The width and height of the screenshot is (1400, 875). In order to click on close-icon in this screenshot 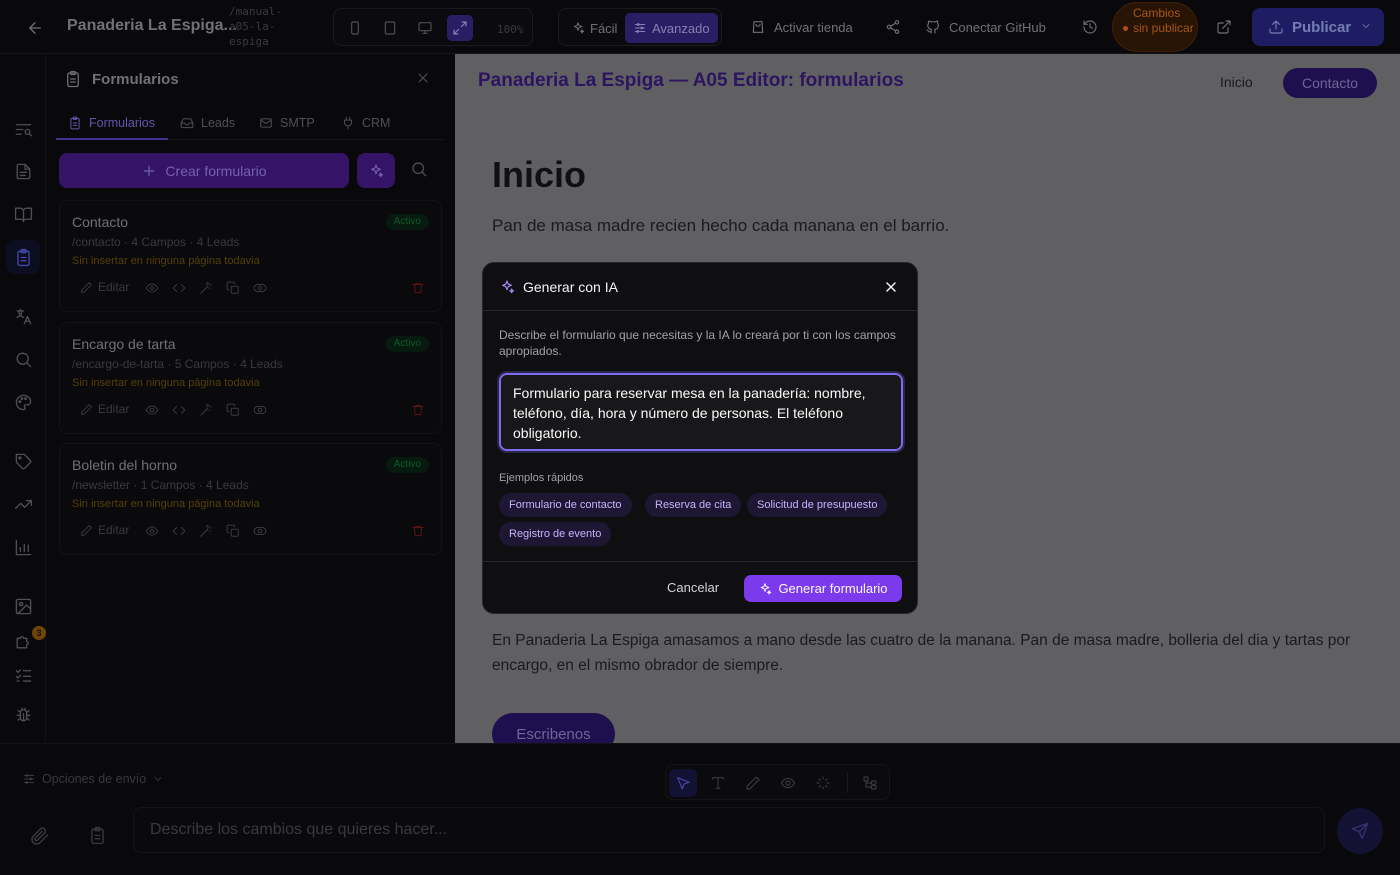, I will do `click(891, 287)`.